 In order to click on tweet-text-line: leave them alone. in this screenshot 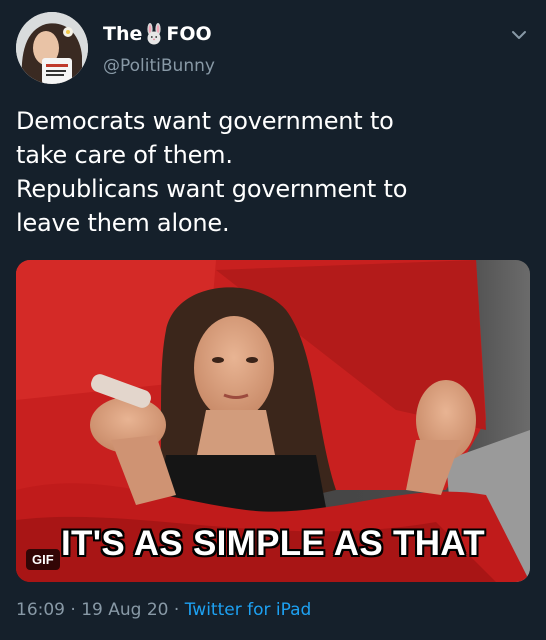, I will do `click(123, 223)`.